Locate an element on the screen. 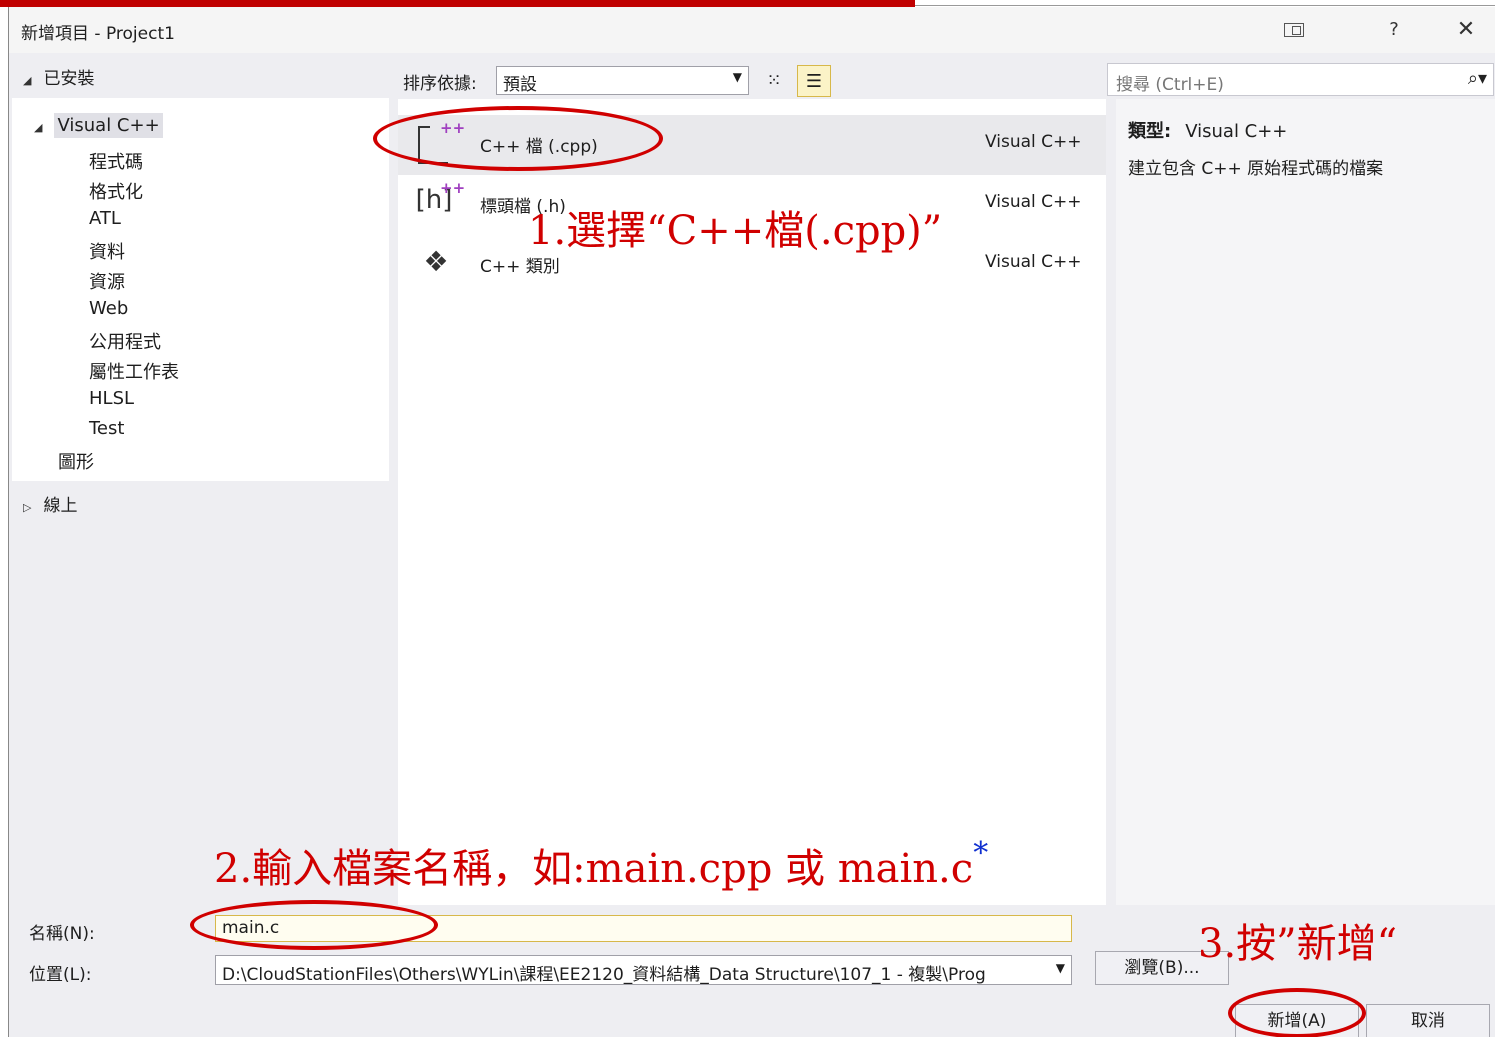  tree-item-utility: 公用程式 is located at coordinates (125, 341).